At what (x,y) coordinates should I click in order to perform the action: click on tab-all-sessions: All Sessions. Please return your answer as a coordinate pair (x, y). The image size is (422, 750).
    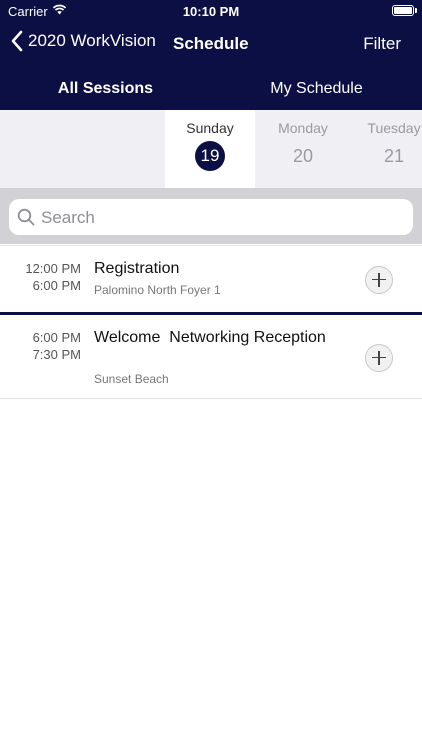
    Looking at the image, I should click on (105, 89).